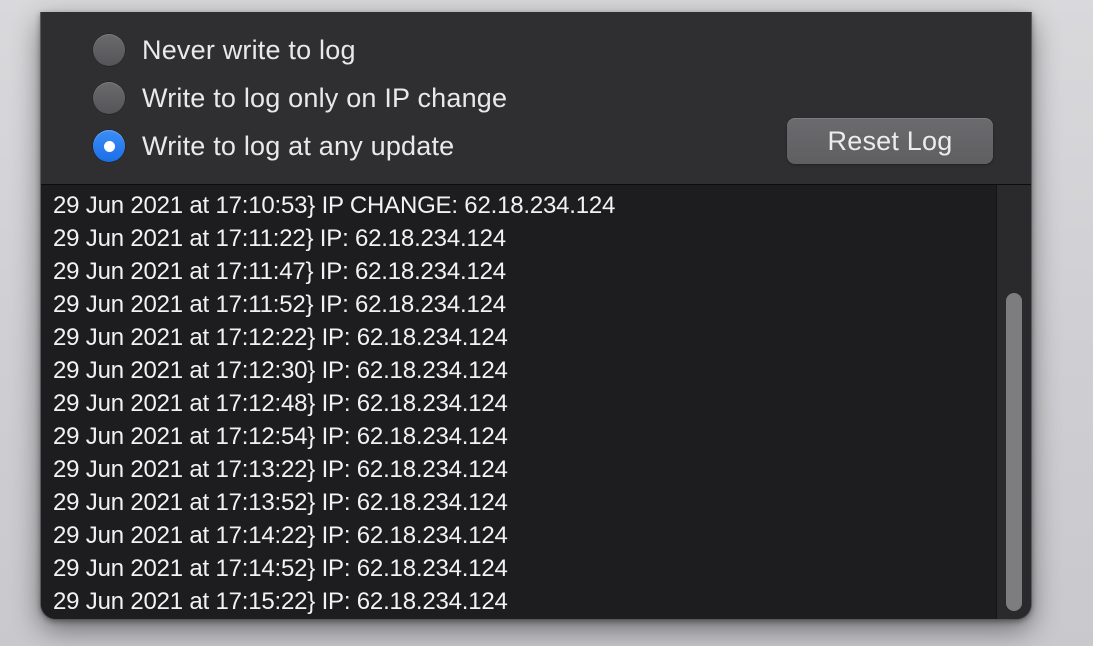 The image size is (1093, 646). I want to click on scrollbar-thumb, so click(1014, 452).